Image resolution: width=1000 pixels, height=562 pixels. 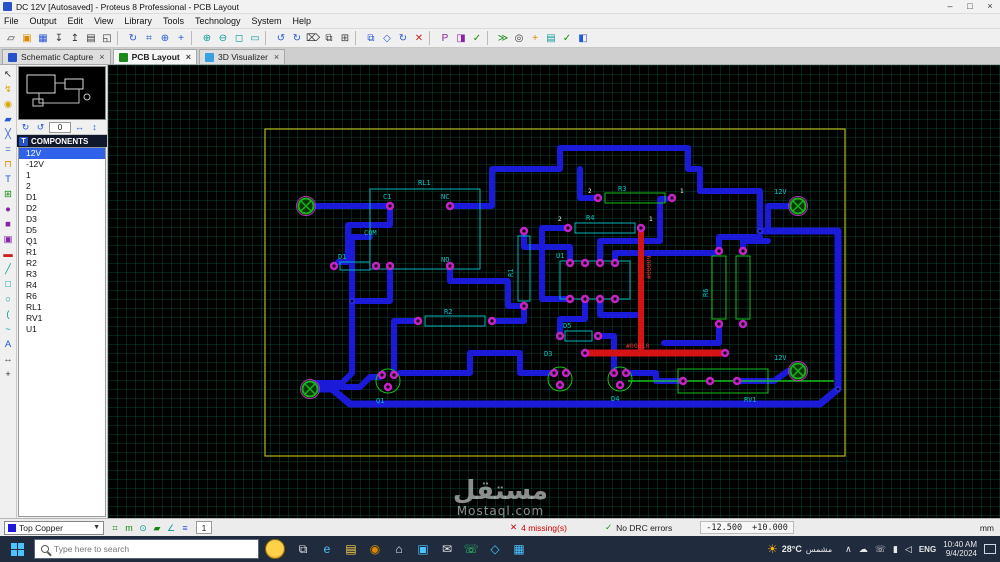 I want to click on x-cursor-icon: +, so click(x=181, y=38).